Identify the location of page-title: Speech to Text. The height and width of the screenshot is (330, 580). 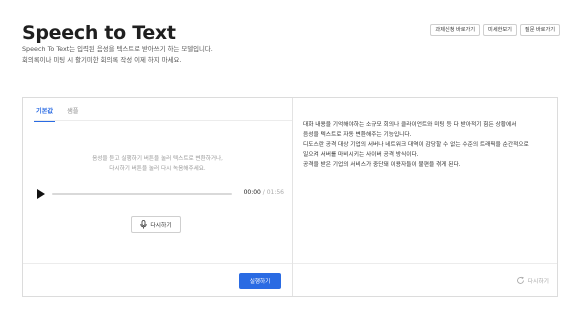
(99, 33).